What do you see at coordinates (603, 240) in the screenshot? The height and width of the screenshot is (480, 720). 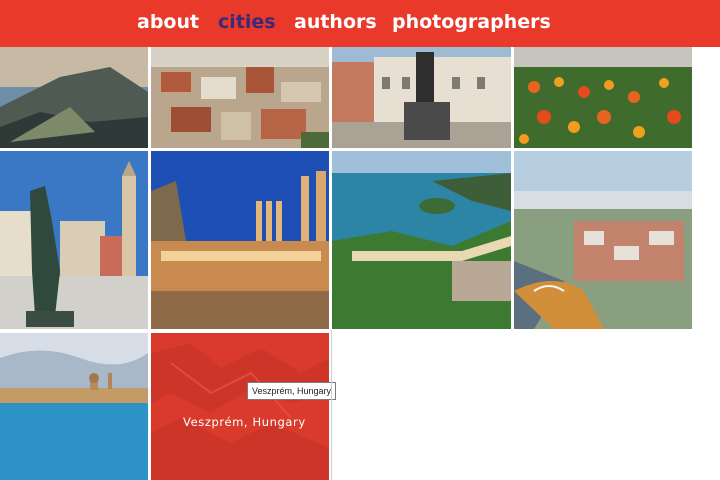 I see `city-photo-tile-river-town-aerial` at bounding box center [603, 240].